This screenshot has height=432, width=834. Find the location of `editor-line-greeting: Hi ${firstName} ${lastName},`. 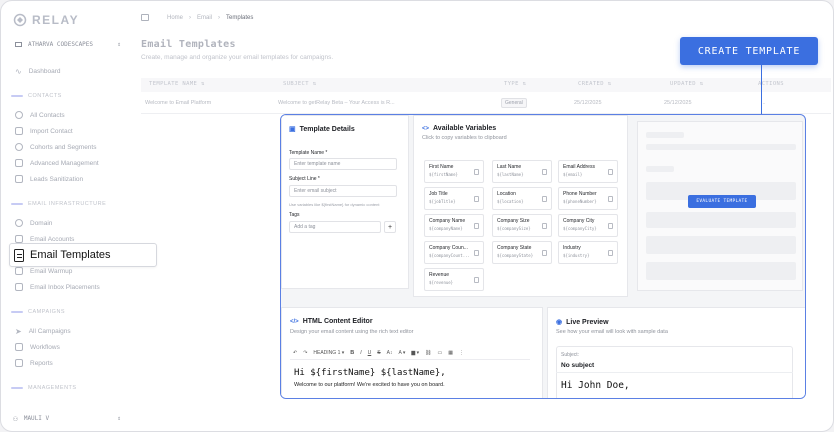

editor-line-greeting: Hi ${firstName} ${lastName}, is located at coordinates (370, 373).